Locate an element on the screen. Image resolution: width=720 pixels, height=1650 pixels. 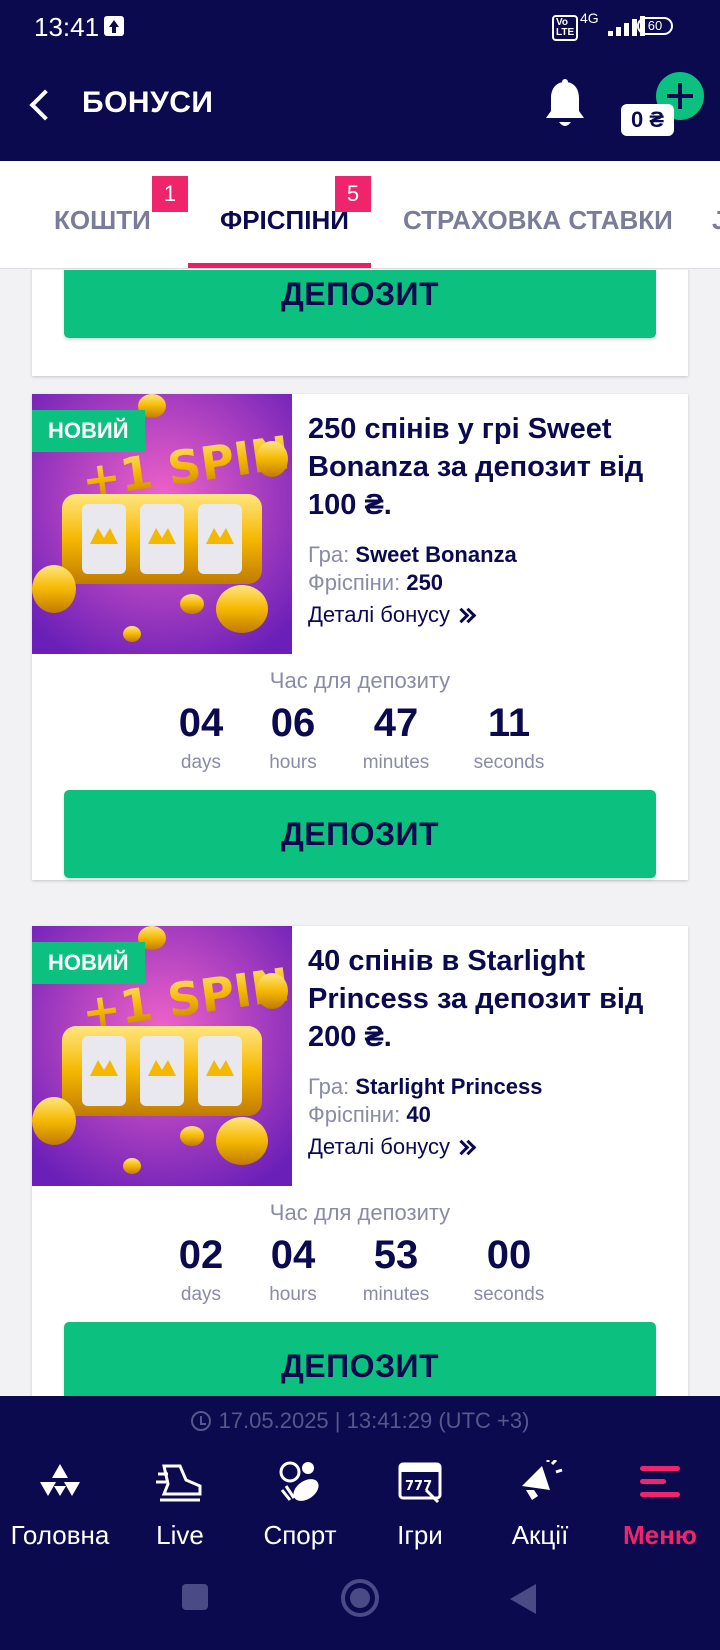
nav-promotions: Акції is located at coordinates (540, 1506).